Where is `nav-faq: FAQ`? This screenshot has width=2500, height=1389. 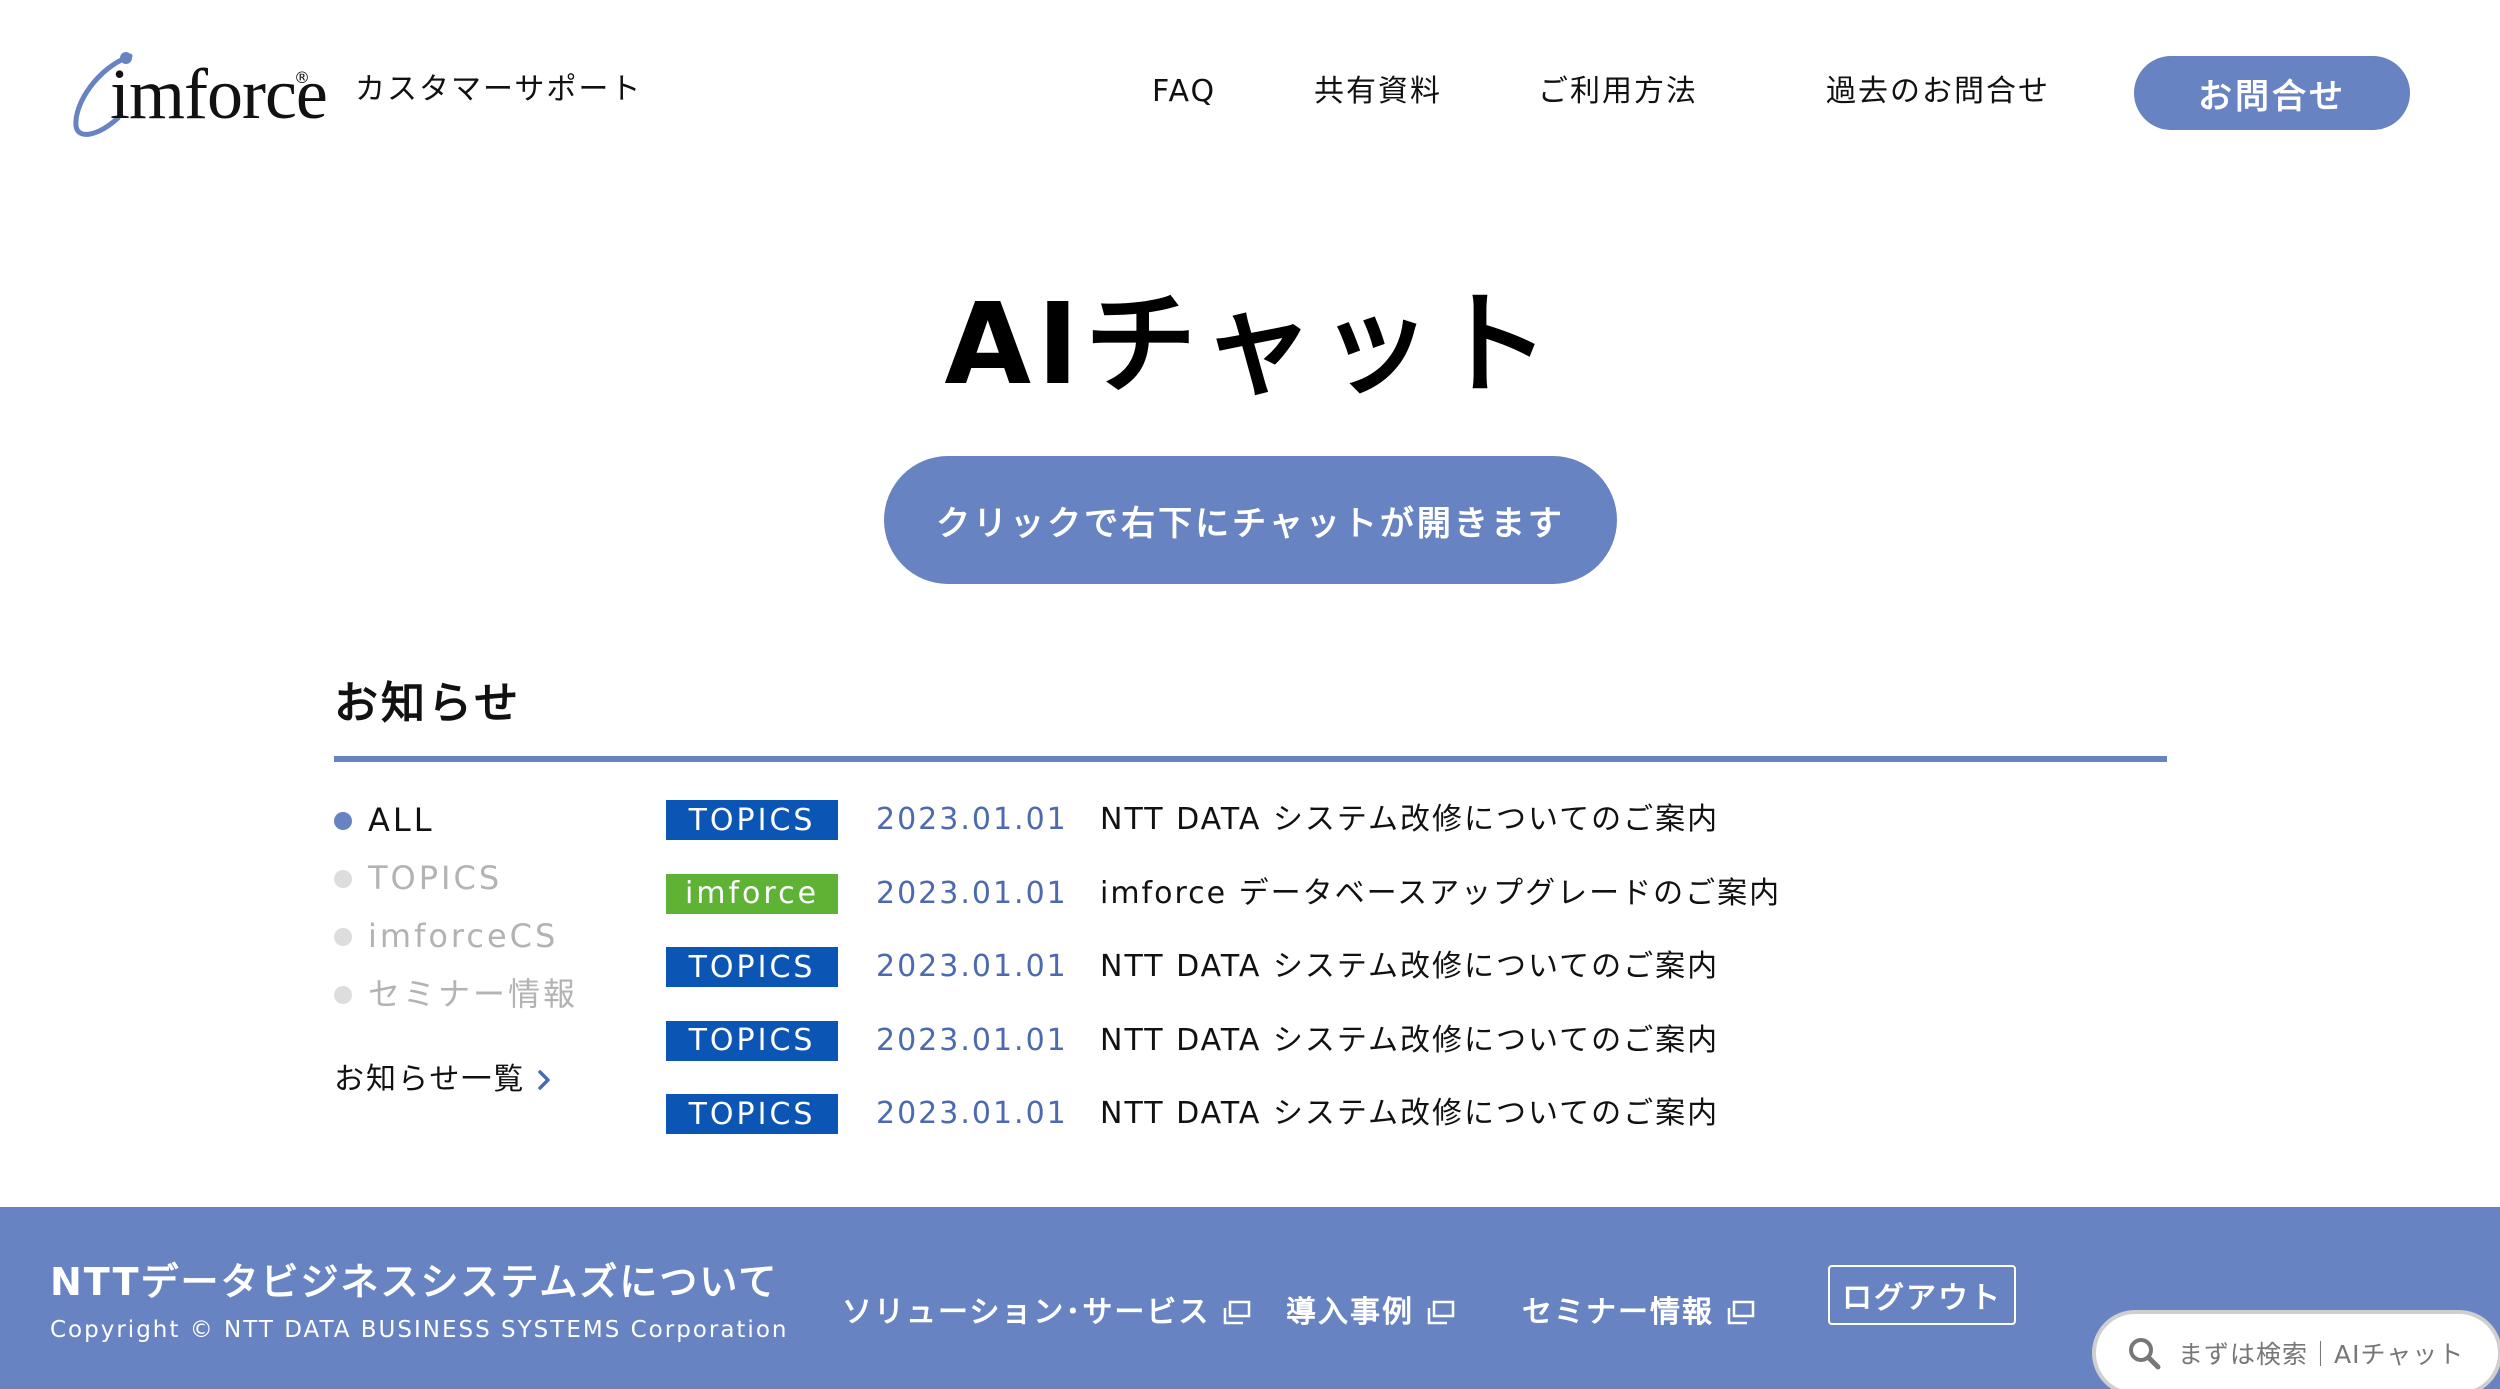 nav-faq: FAQ is located at coordinates (1184, 92).